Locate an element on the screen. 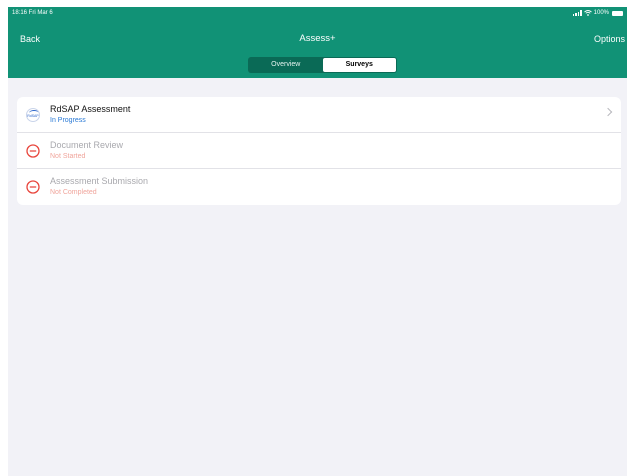 Image resolution: width=627 pixels, height=476 pixels. battery-percent: 100% is located at coordinates (601, 13).